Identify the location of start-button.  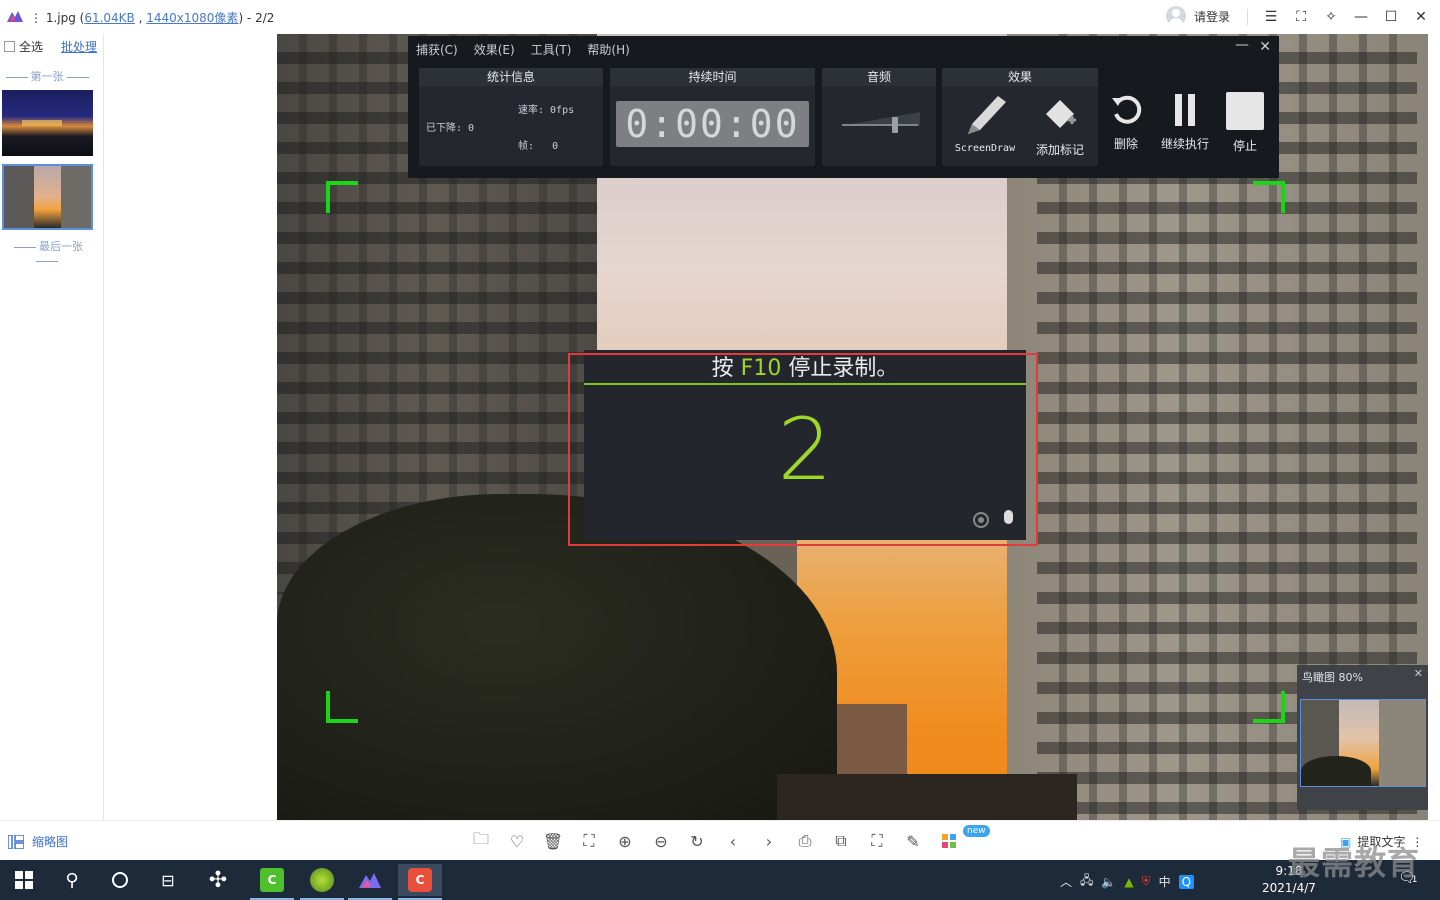
(24, 880).